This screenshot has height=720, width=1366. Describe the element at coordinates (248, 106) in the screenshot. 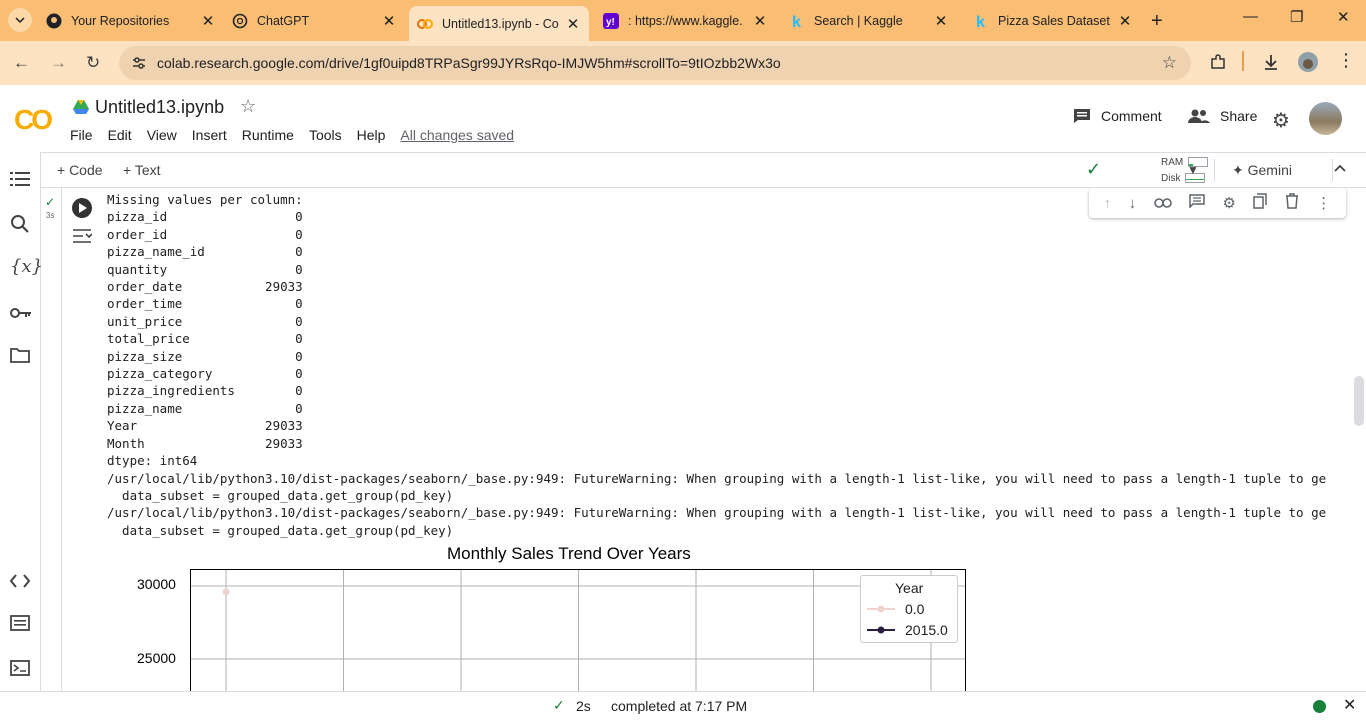

I see `star-icon: ☆` at that location.